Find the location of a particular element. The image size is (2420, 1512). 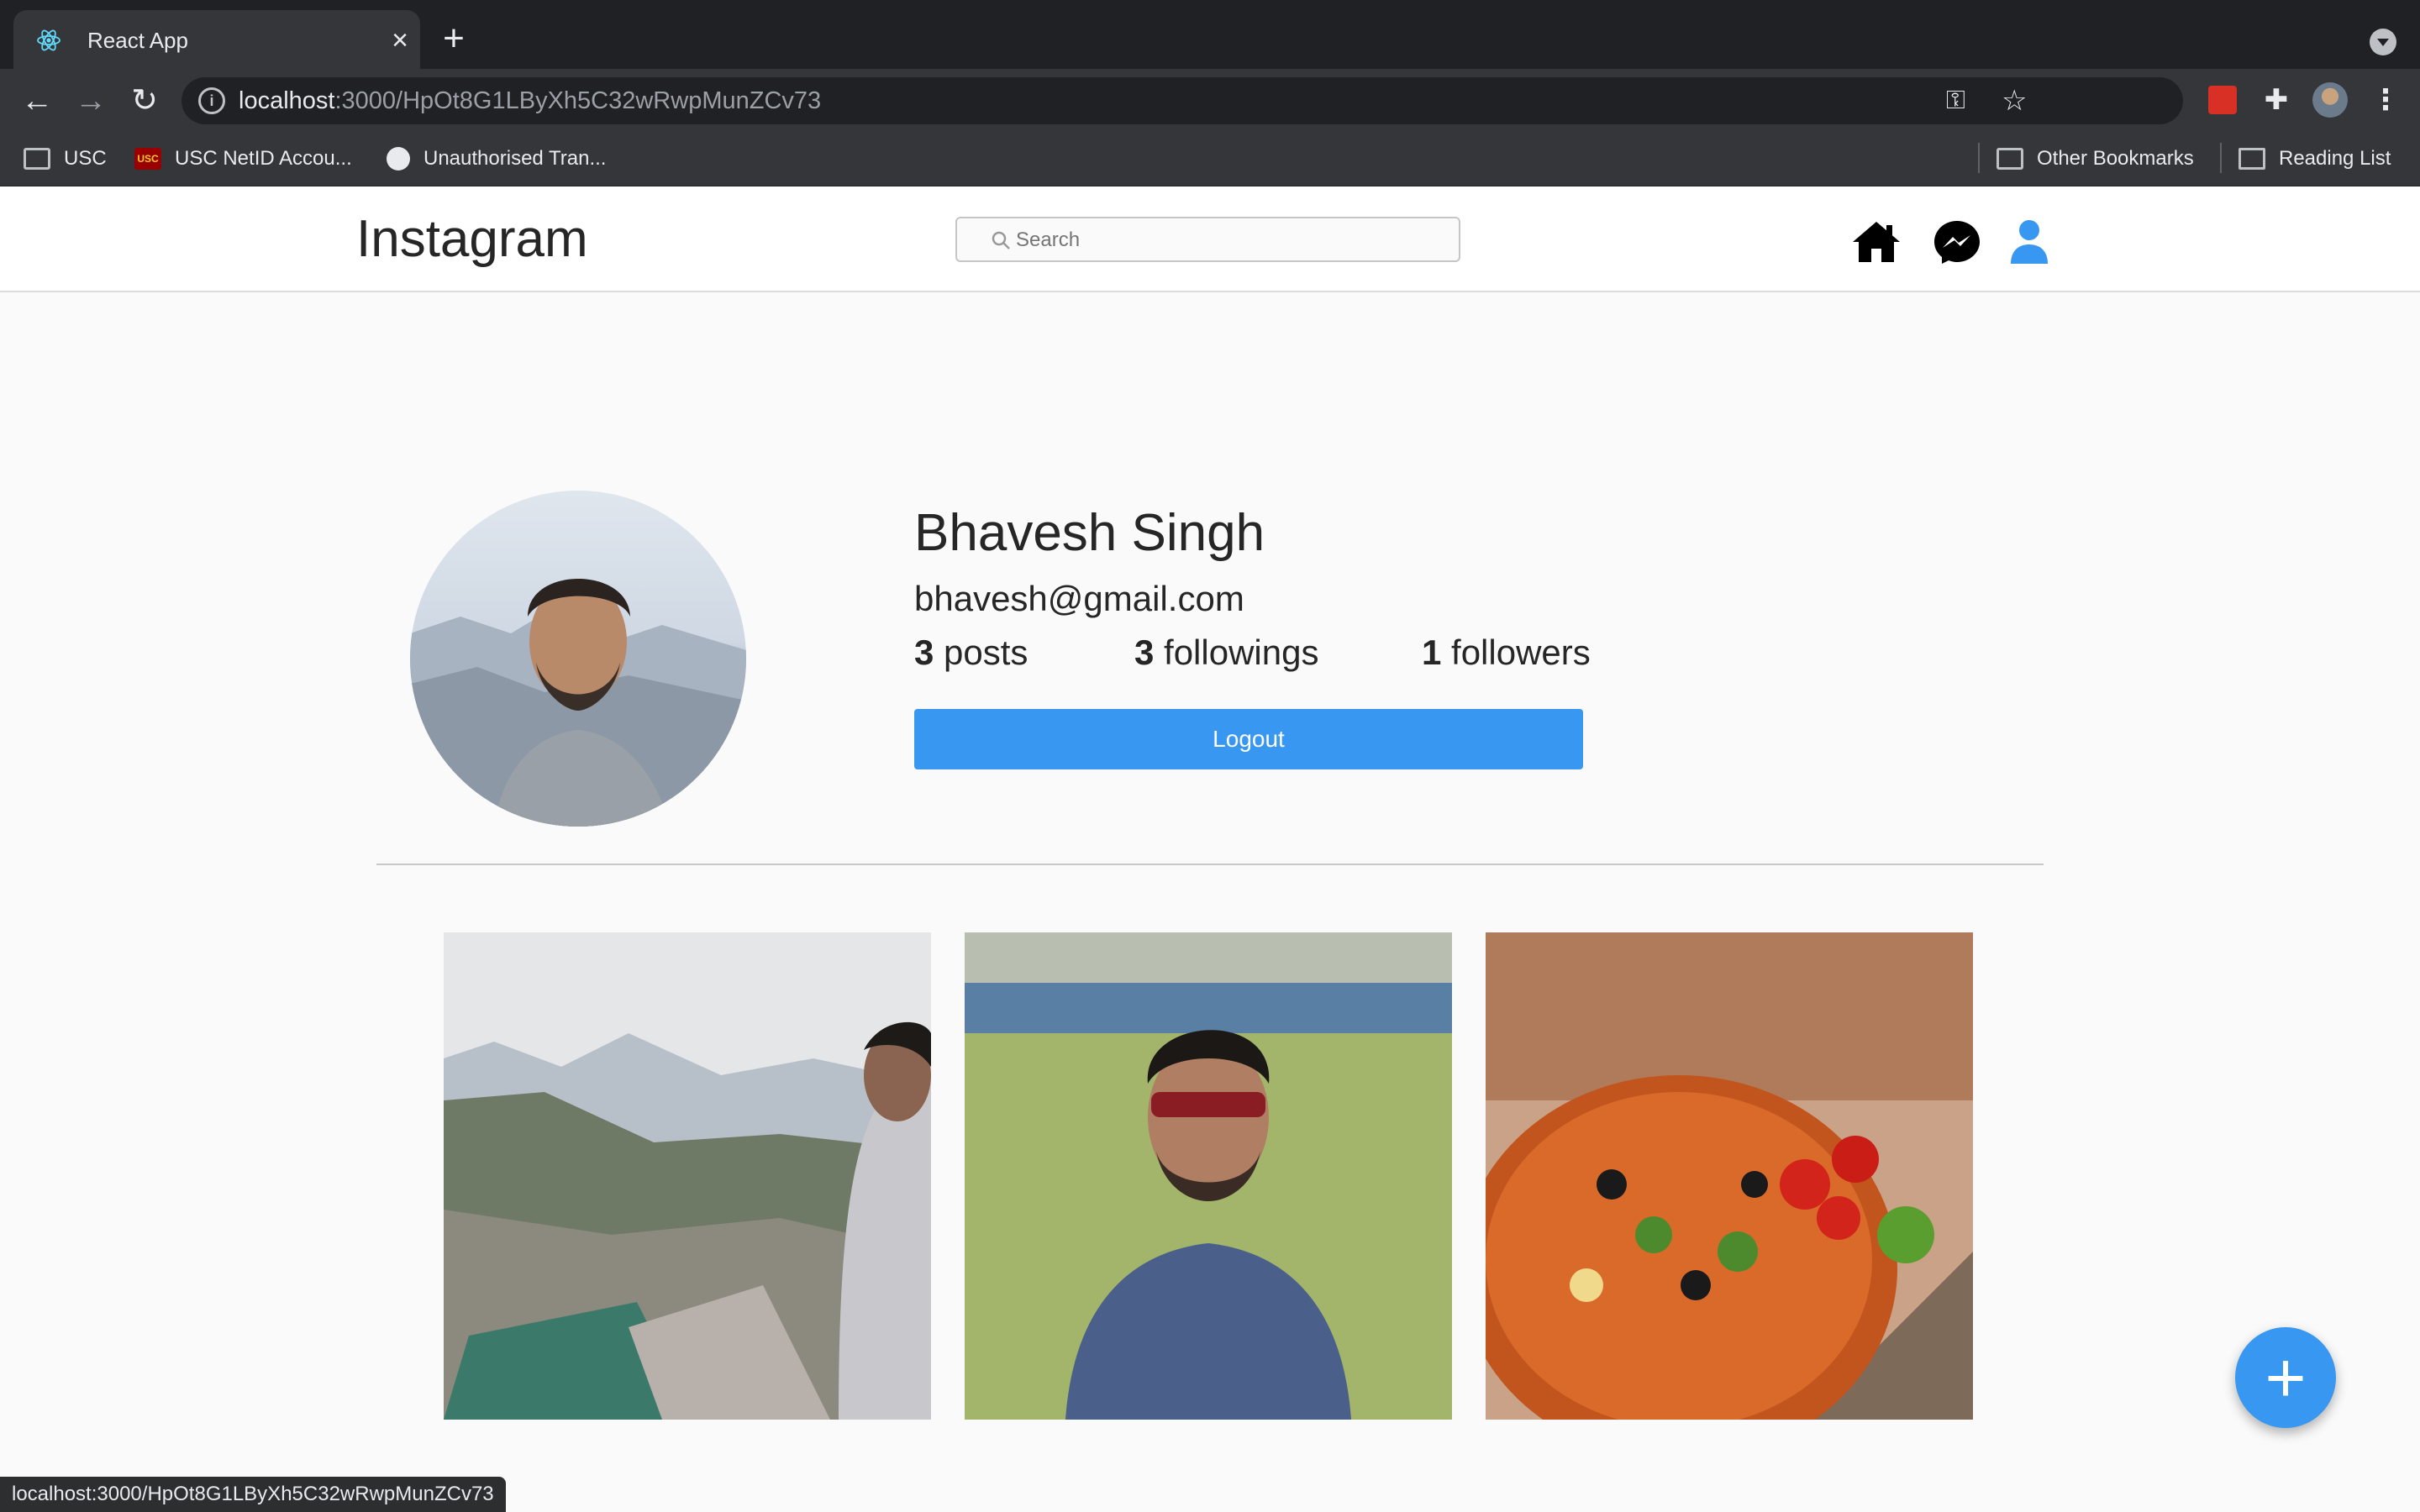

add-post-button: + is located at coordinates (2285, 1377).